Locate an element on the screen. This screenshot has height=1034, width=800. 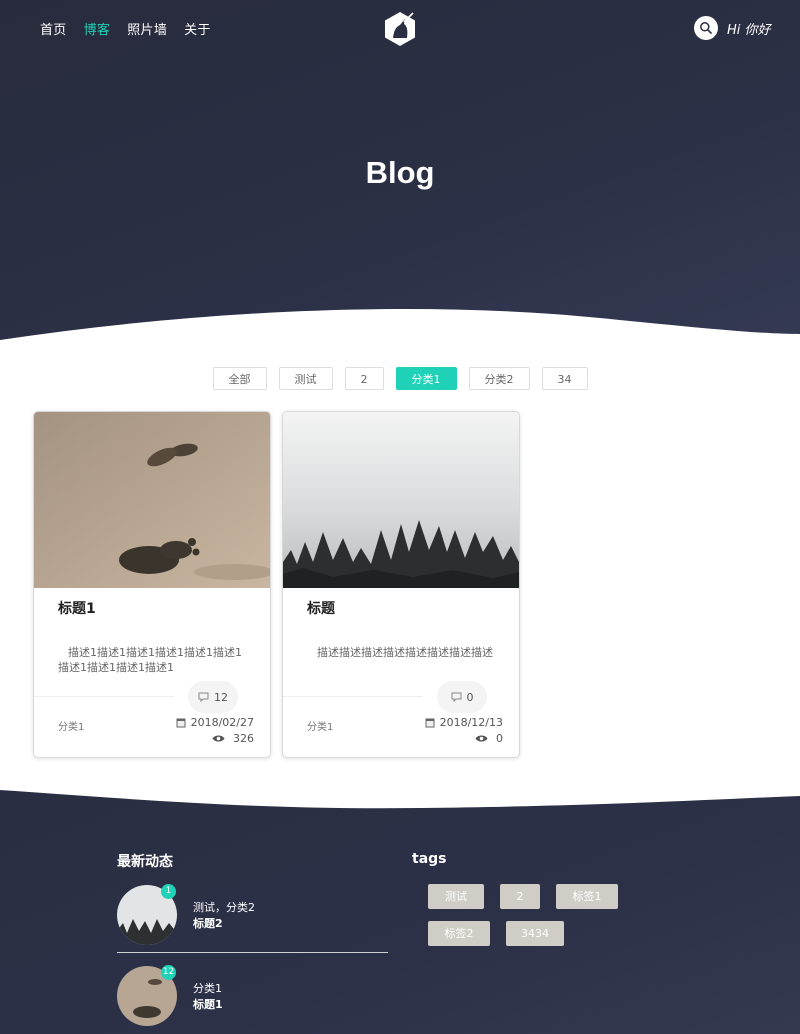
search-button is located at coordinates (706, 28).